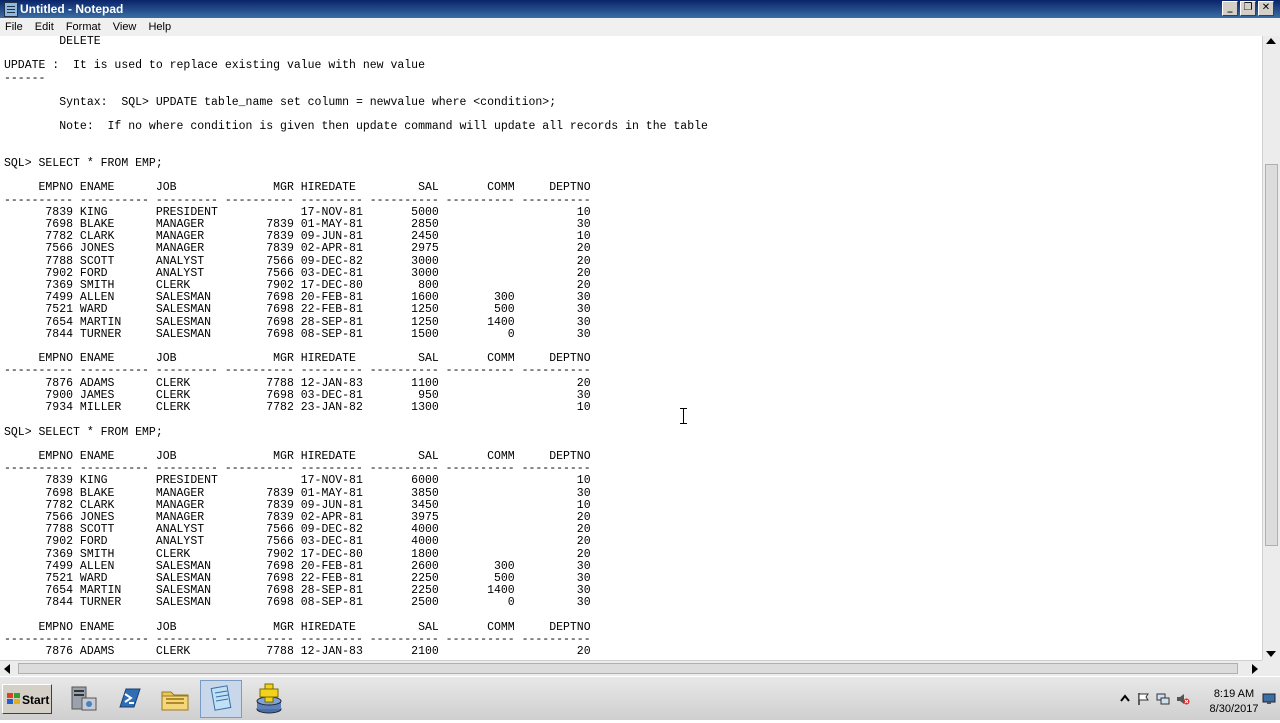  What do you see at coordinates (269, 699) in the screenshot?
I see `database-install-icon` at bounding box center [269, 699].